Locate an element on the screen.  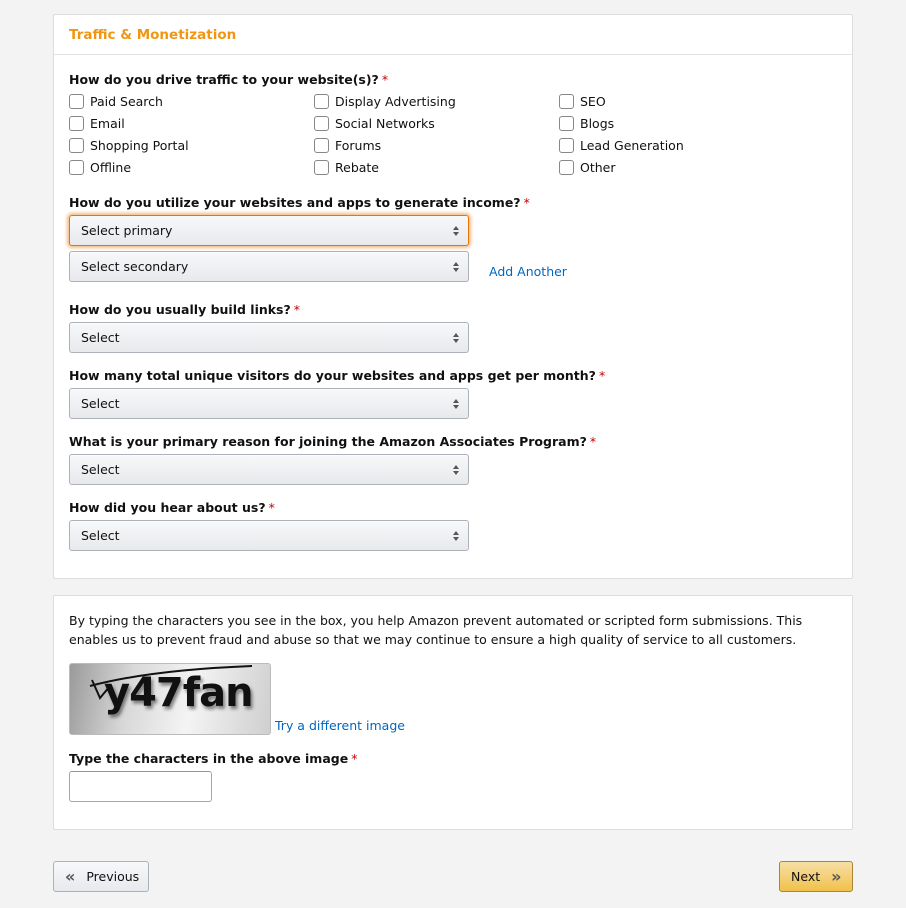
checkbox-social-networks: Social Networks is located at coordinates (385, 123).